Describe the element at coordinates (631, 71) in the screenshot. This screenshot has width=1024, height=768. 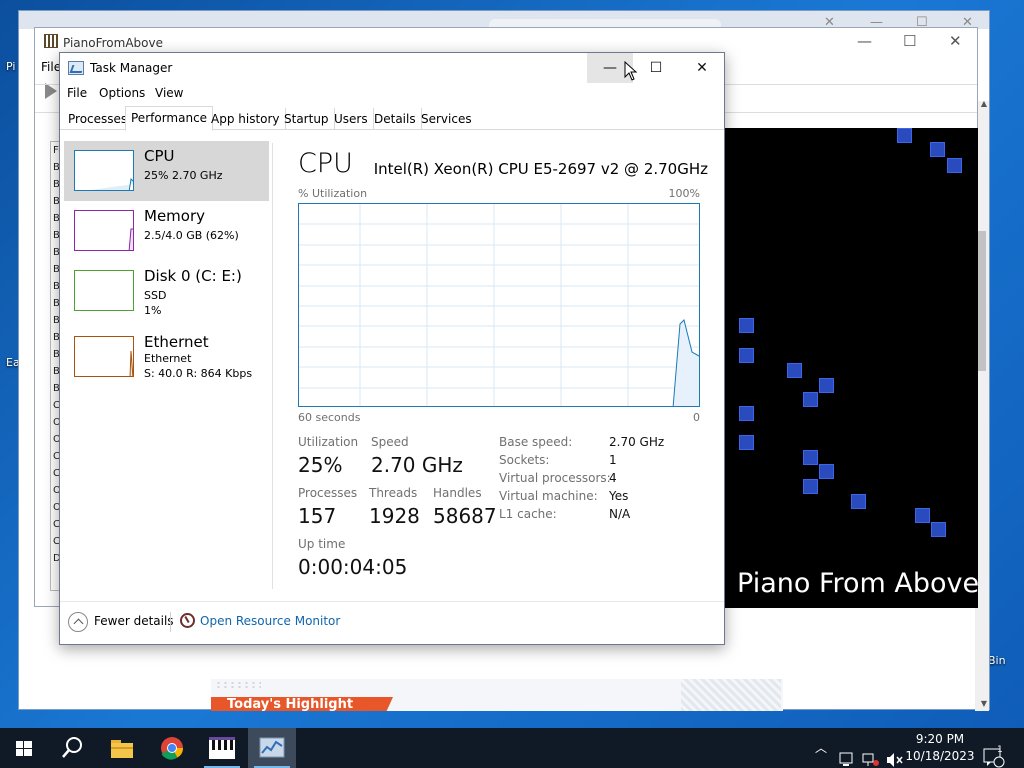
I see `mouse-cursor-icon` at that location.